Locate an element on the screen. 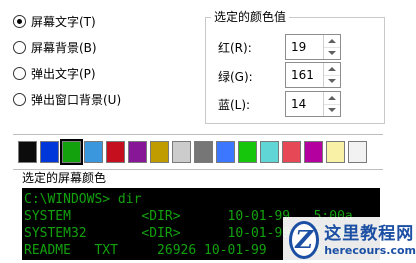 Image resolution: width=416 pixels, height=263 pixels. watermark: Z 这里教程网 herecours.com is located at coordinates (349, 240).